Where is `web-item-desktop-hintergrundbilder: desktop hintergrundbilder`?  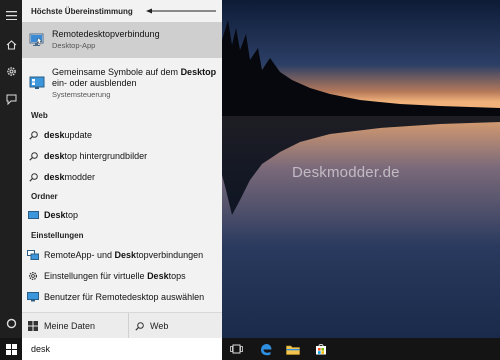 web-item-desktop-hintergrundbilder: desktop hintergrundbilder is located at coordinates (122, 156).